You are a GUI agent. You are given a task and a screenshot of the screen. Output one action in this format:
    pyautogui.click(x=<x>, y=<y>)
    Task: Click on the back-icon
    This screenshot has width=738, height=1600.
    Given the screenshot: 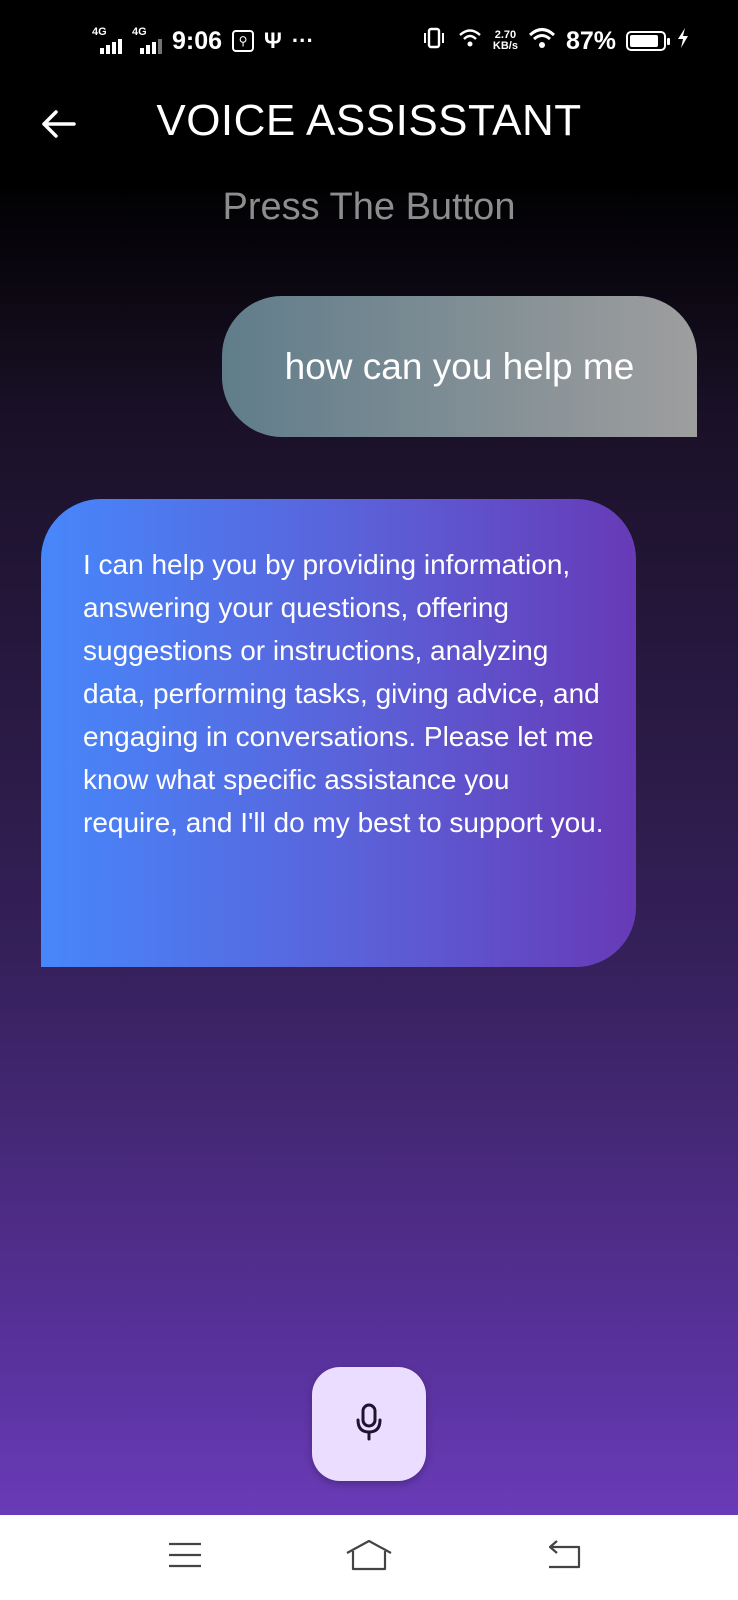 What is the action you would take?
    pyautogui.click(x=563, y=1557)
    